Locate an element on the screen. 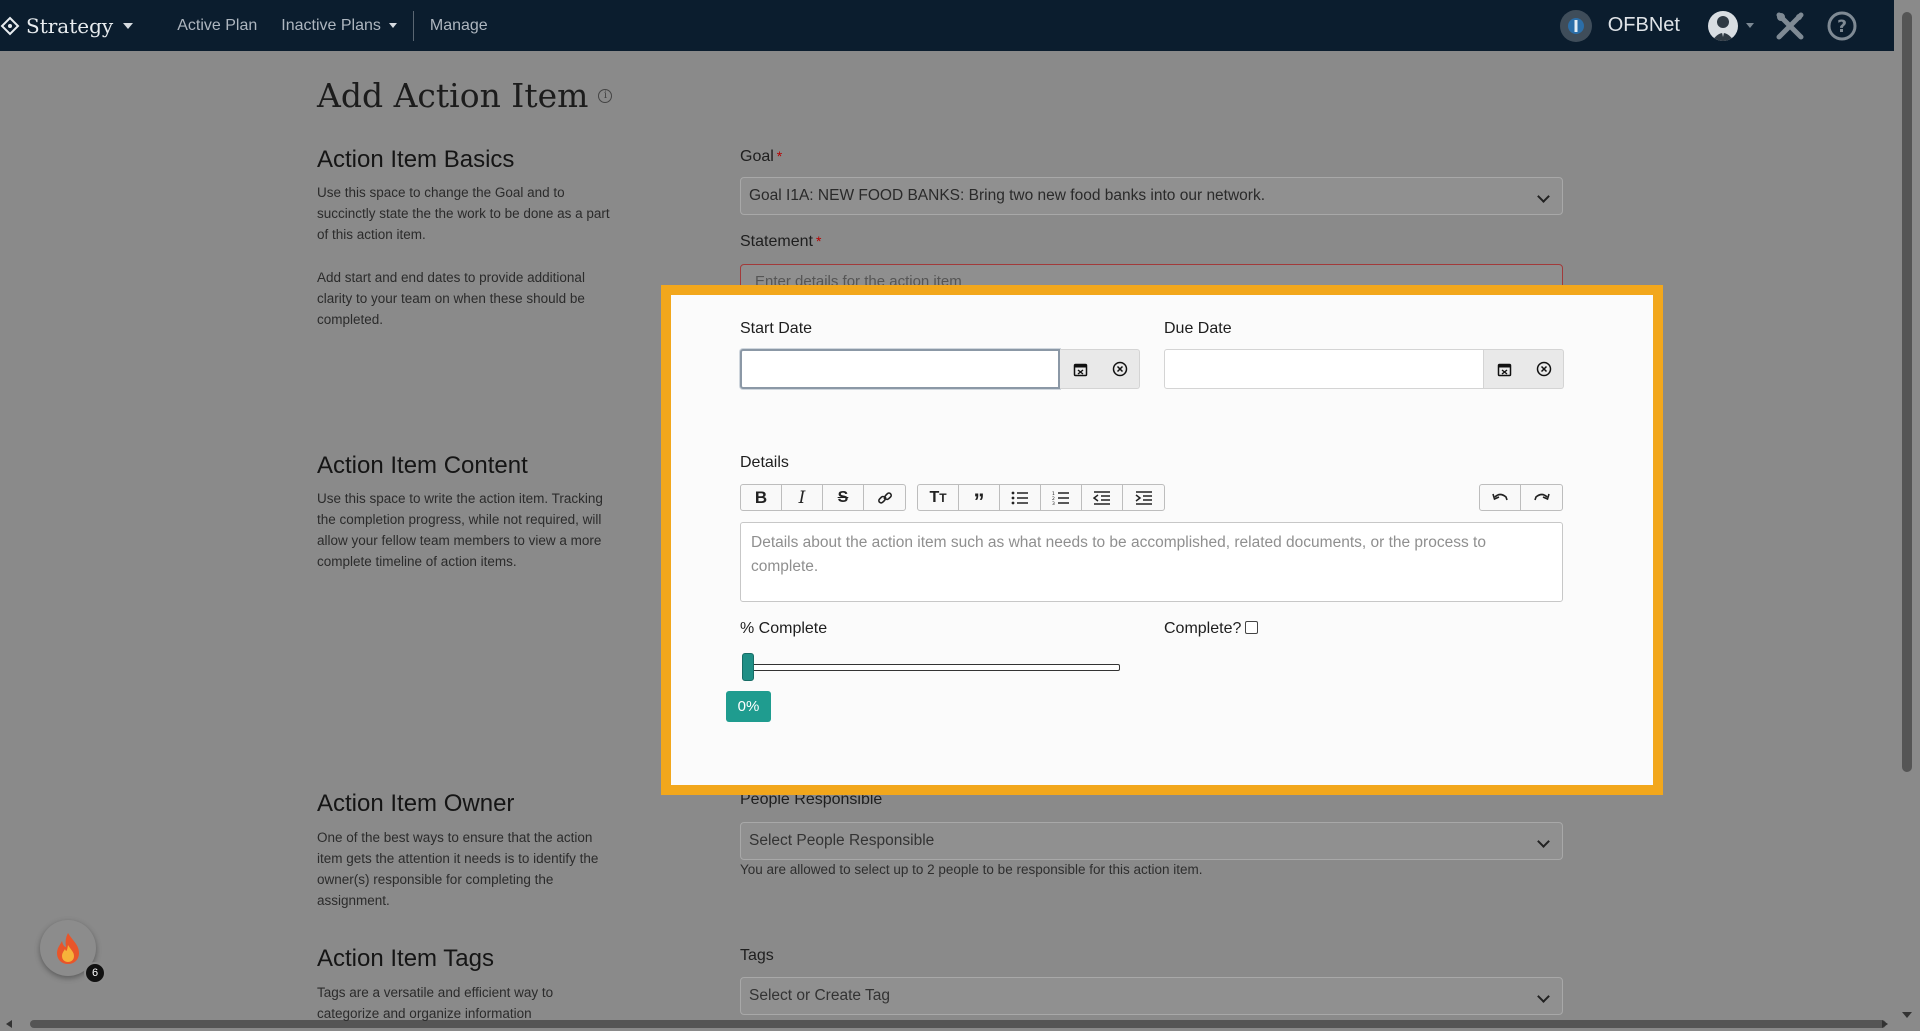 The width and height of the screenshot is (1920, 1031). bullet-list-icon is located at coordinates (1019, 497).